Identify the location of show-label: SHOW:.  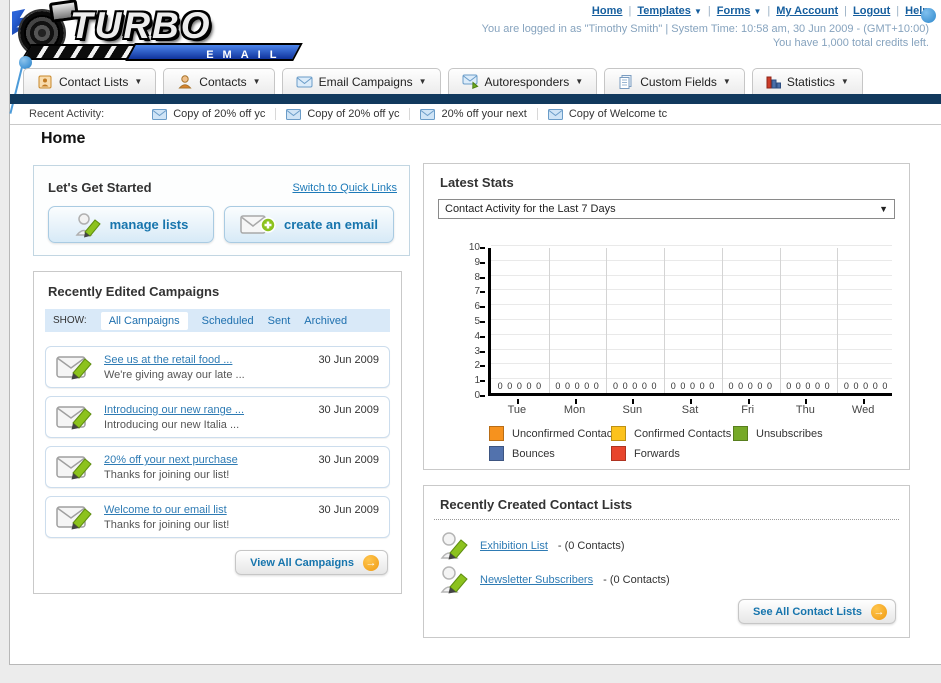
(70, 320).